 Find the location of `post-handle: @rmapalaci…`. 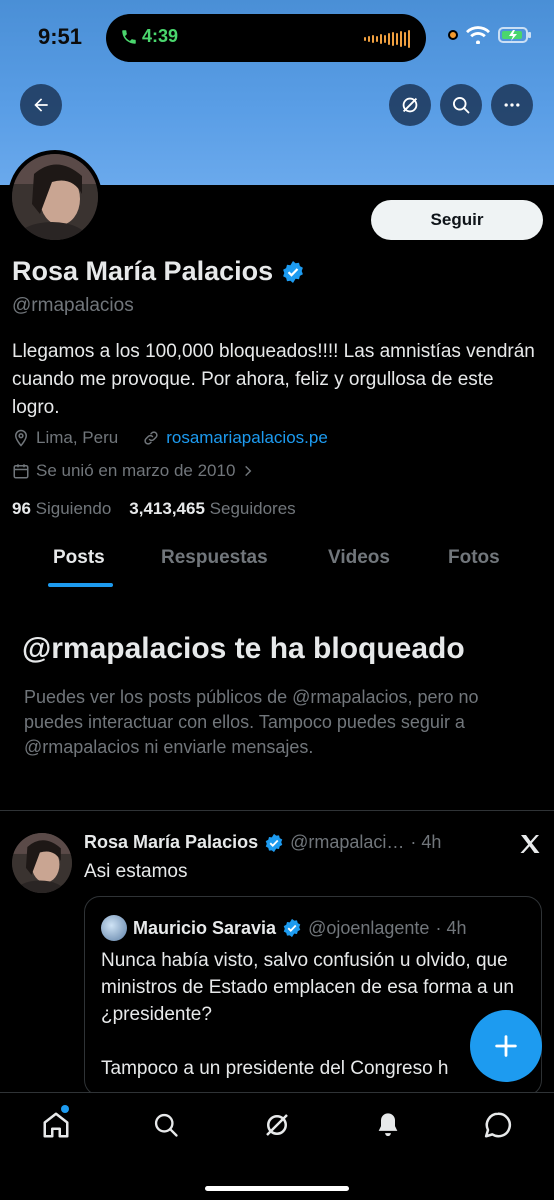

post-handle: @rmapalaci… is located at coordinates (347, 842).